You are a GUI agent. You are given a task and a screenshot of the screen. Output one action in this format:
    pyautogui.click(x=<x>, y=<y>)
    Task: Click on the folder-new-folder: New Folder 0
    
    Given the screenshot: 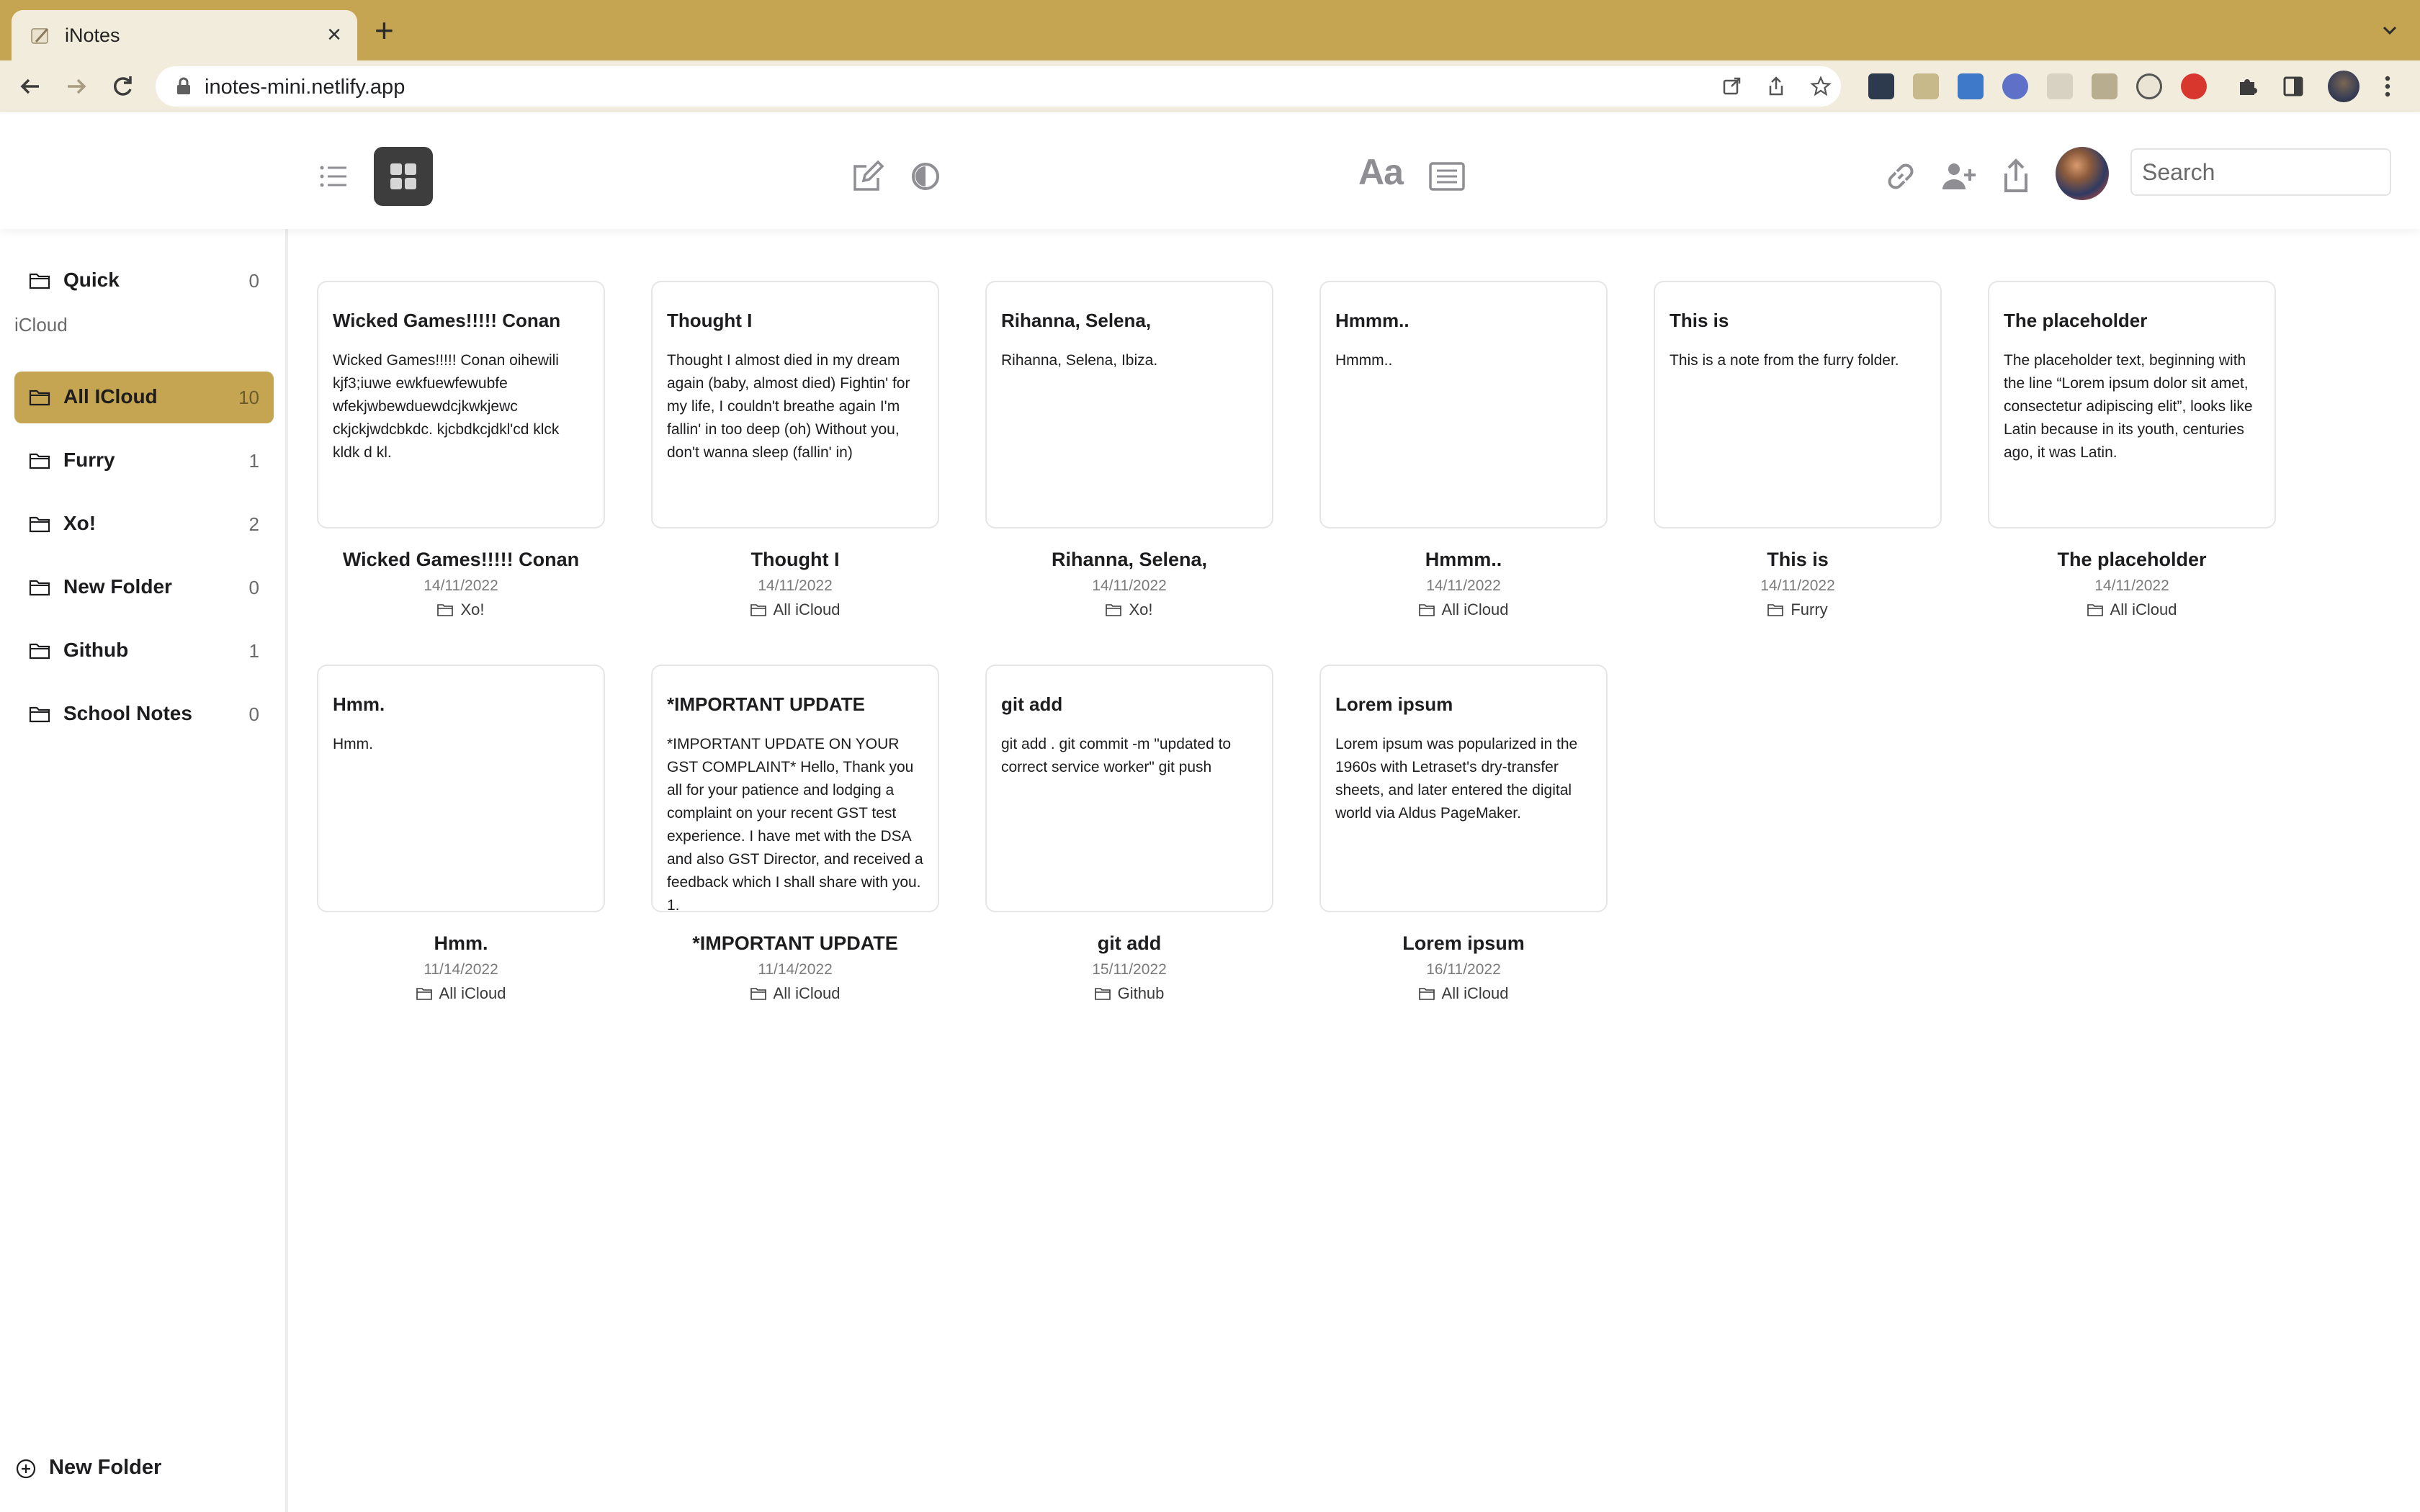 What is the action you would take?
    pyautogui.click(x=144, y=587)
    